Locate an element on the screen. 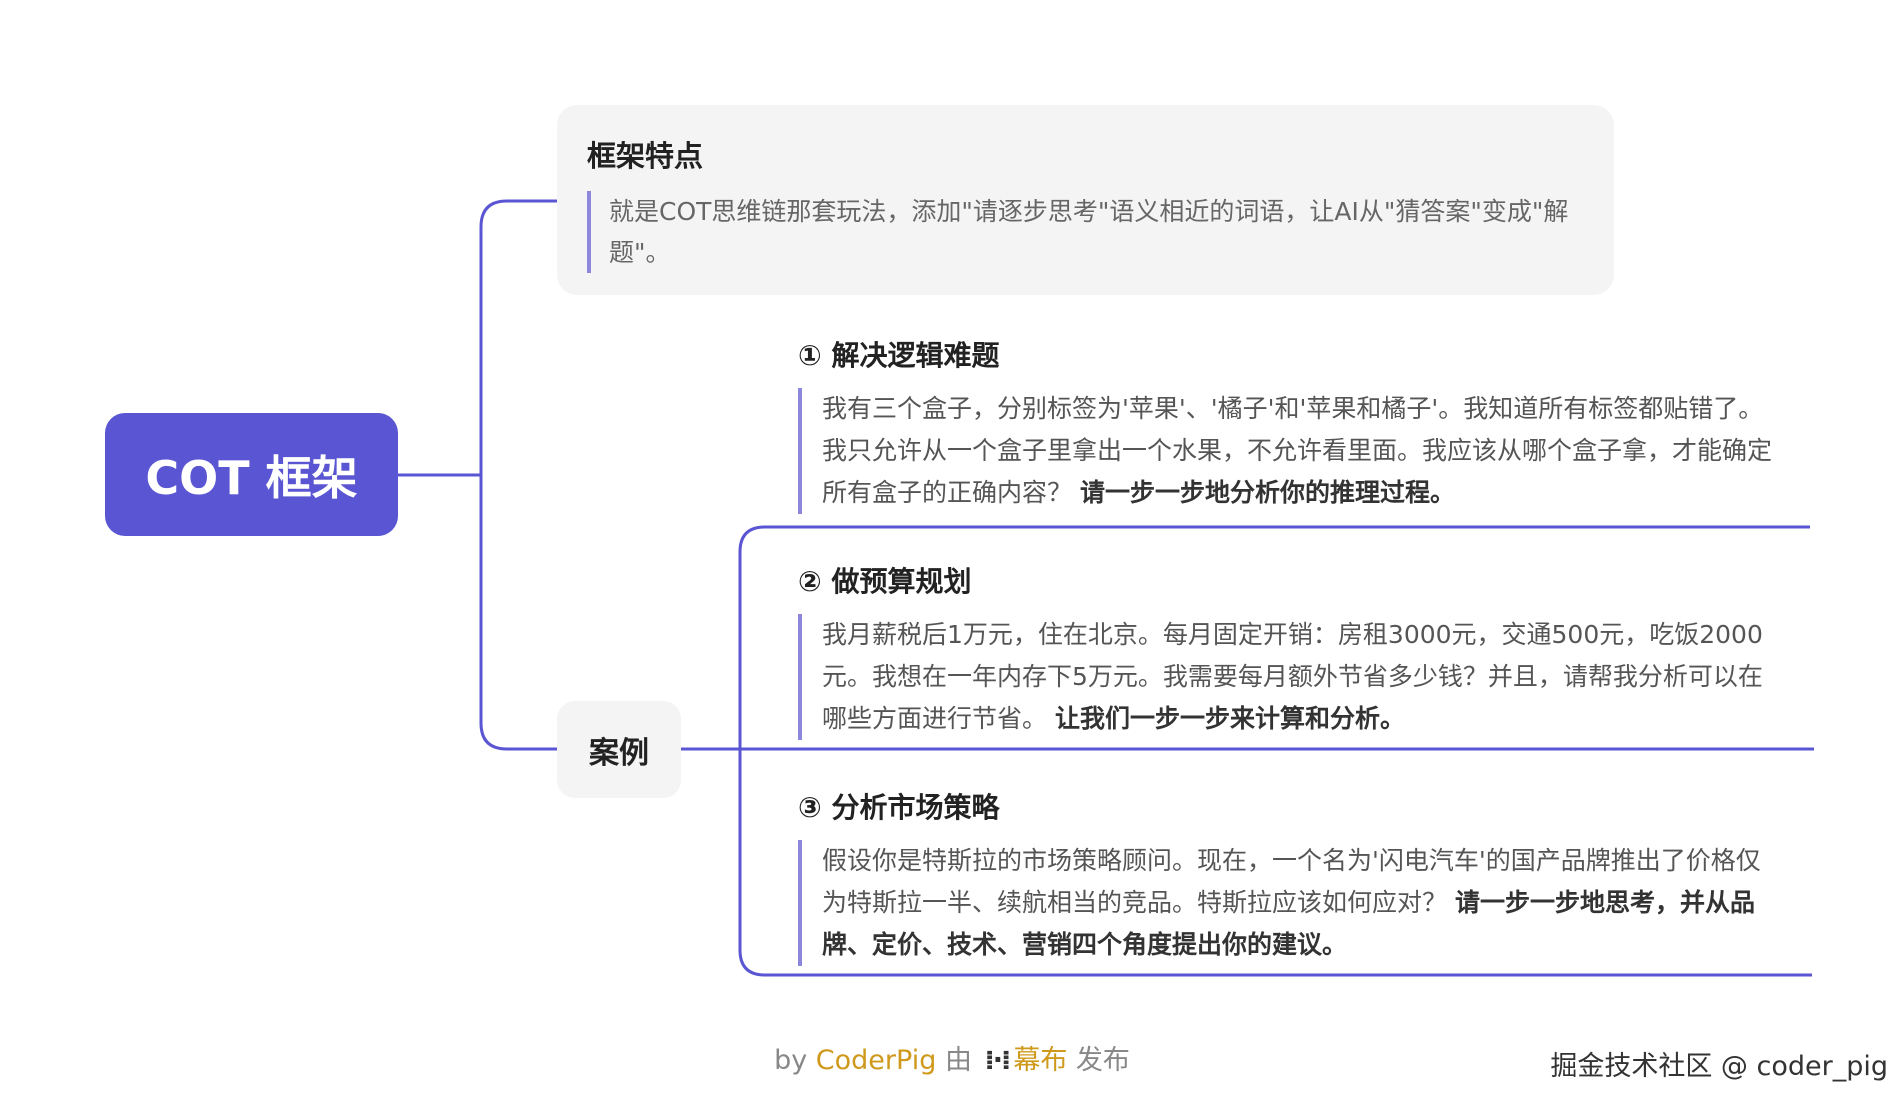  cases-node: 案例 is located at coordinates (619, 749).